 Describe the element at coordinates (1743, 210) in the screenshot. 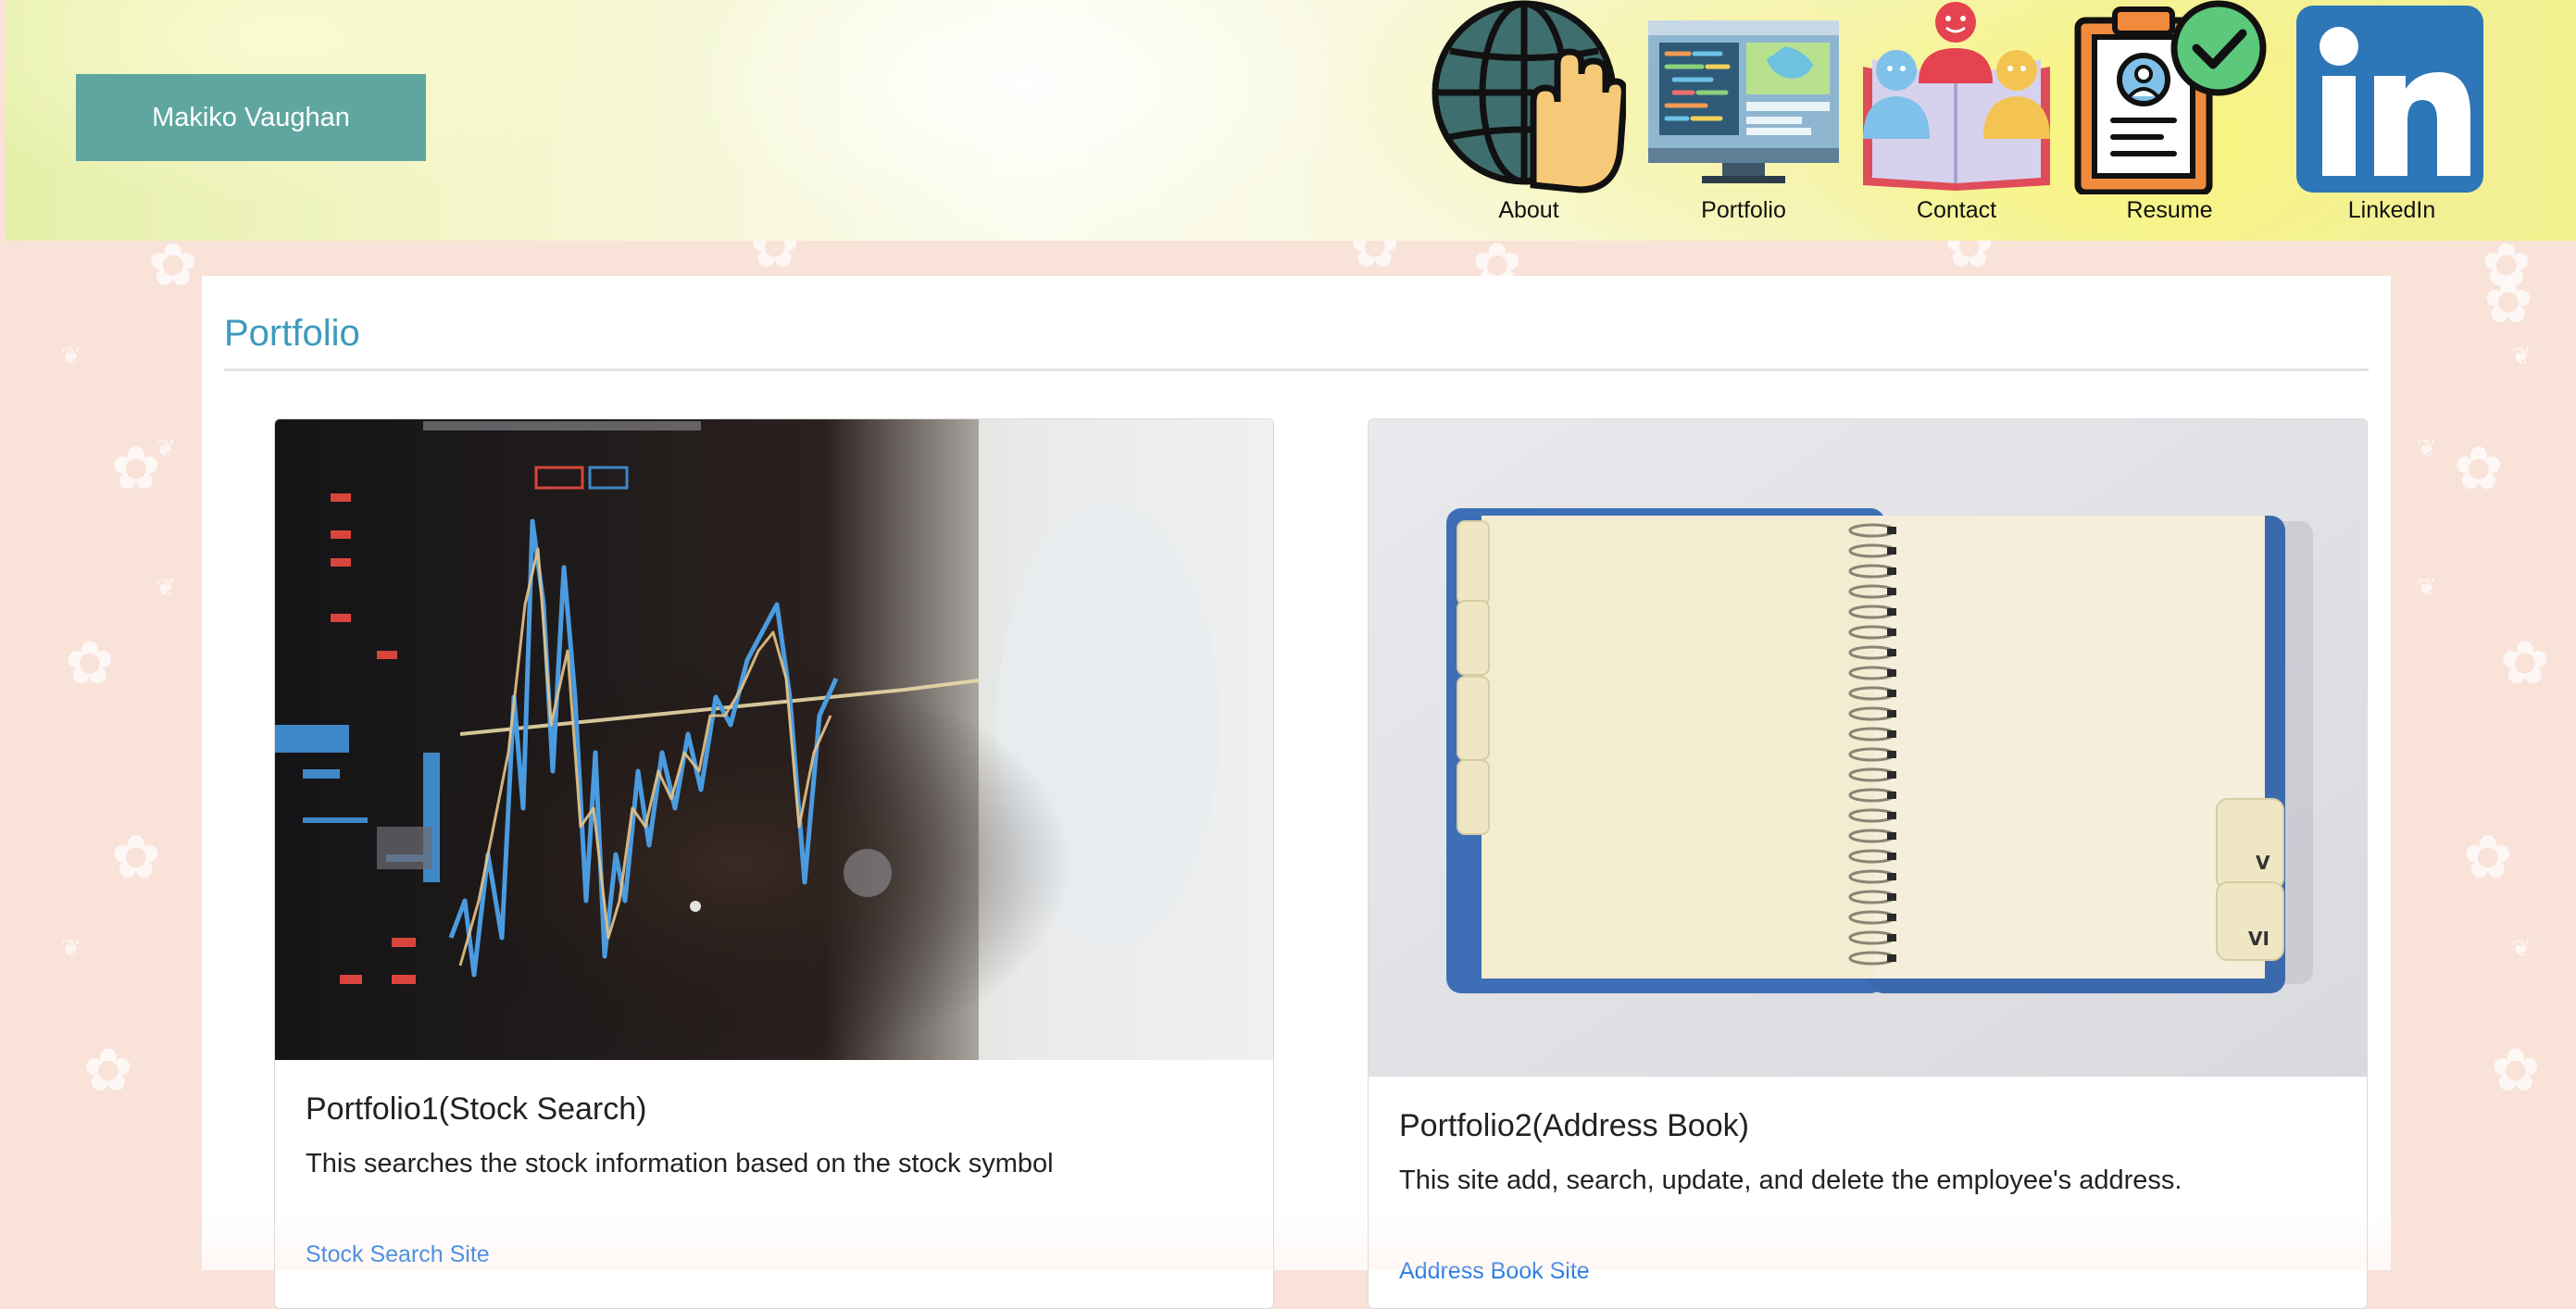

I see `nav-label-portfolio: Portfolio` at that location.